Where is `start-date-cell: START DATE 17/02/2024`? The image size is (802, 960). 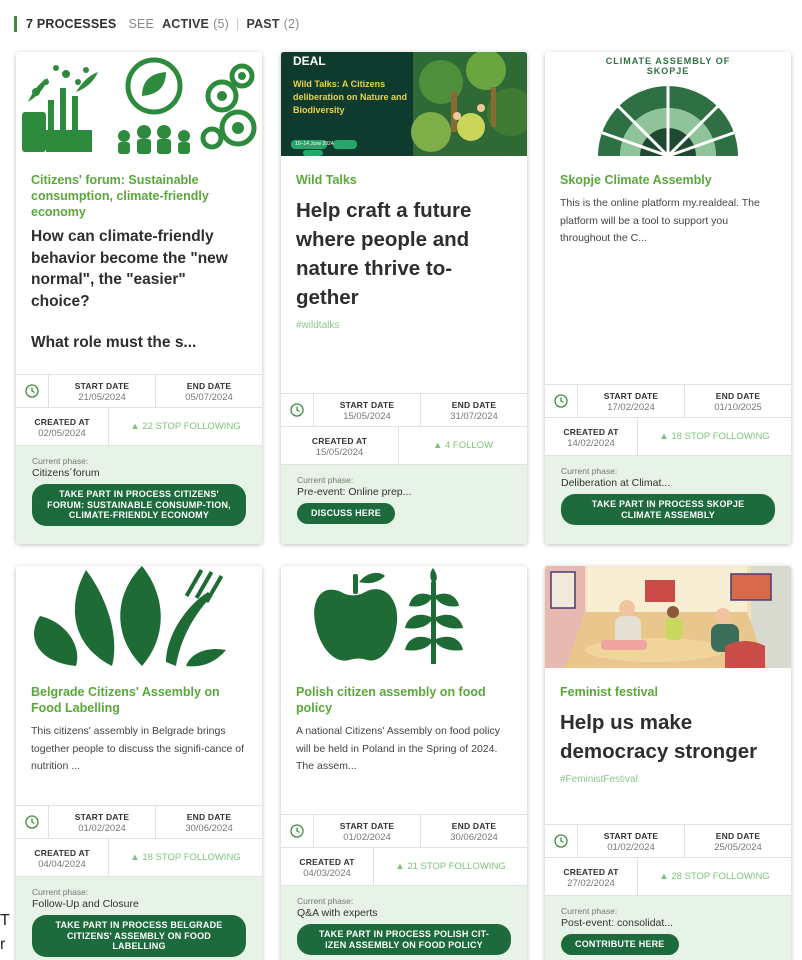 start-date-cell: START DATE 17/02/2024 is located at coordinates (631, 401).